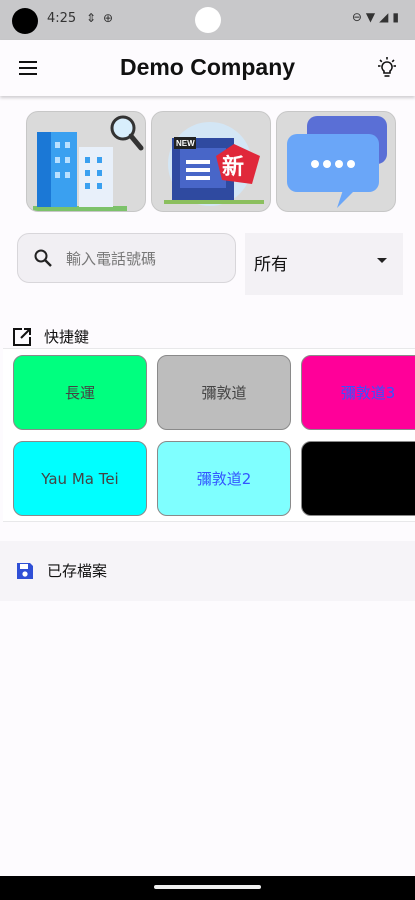 The image size is (415, 900). I want to click on app-bar: Demo Company, so click(207, 68).